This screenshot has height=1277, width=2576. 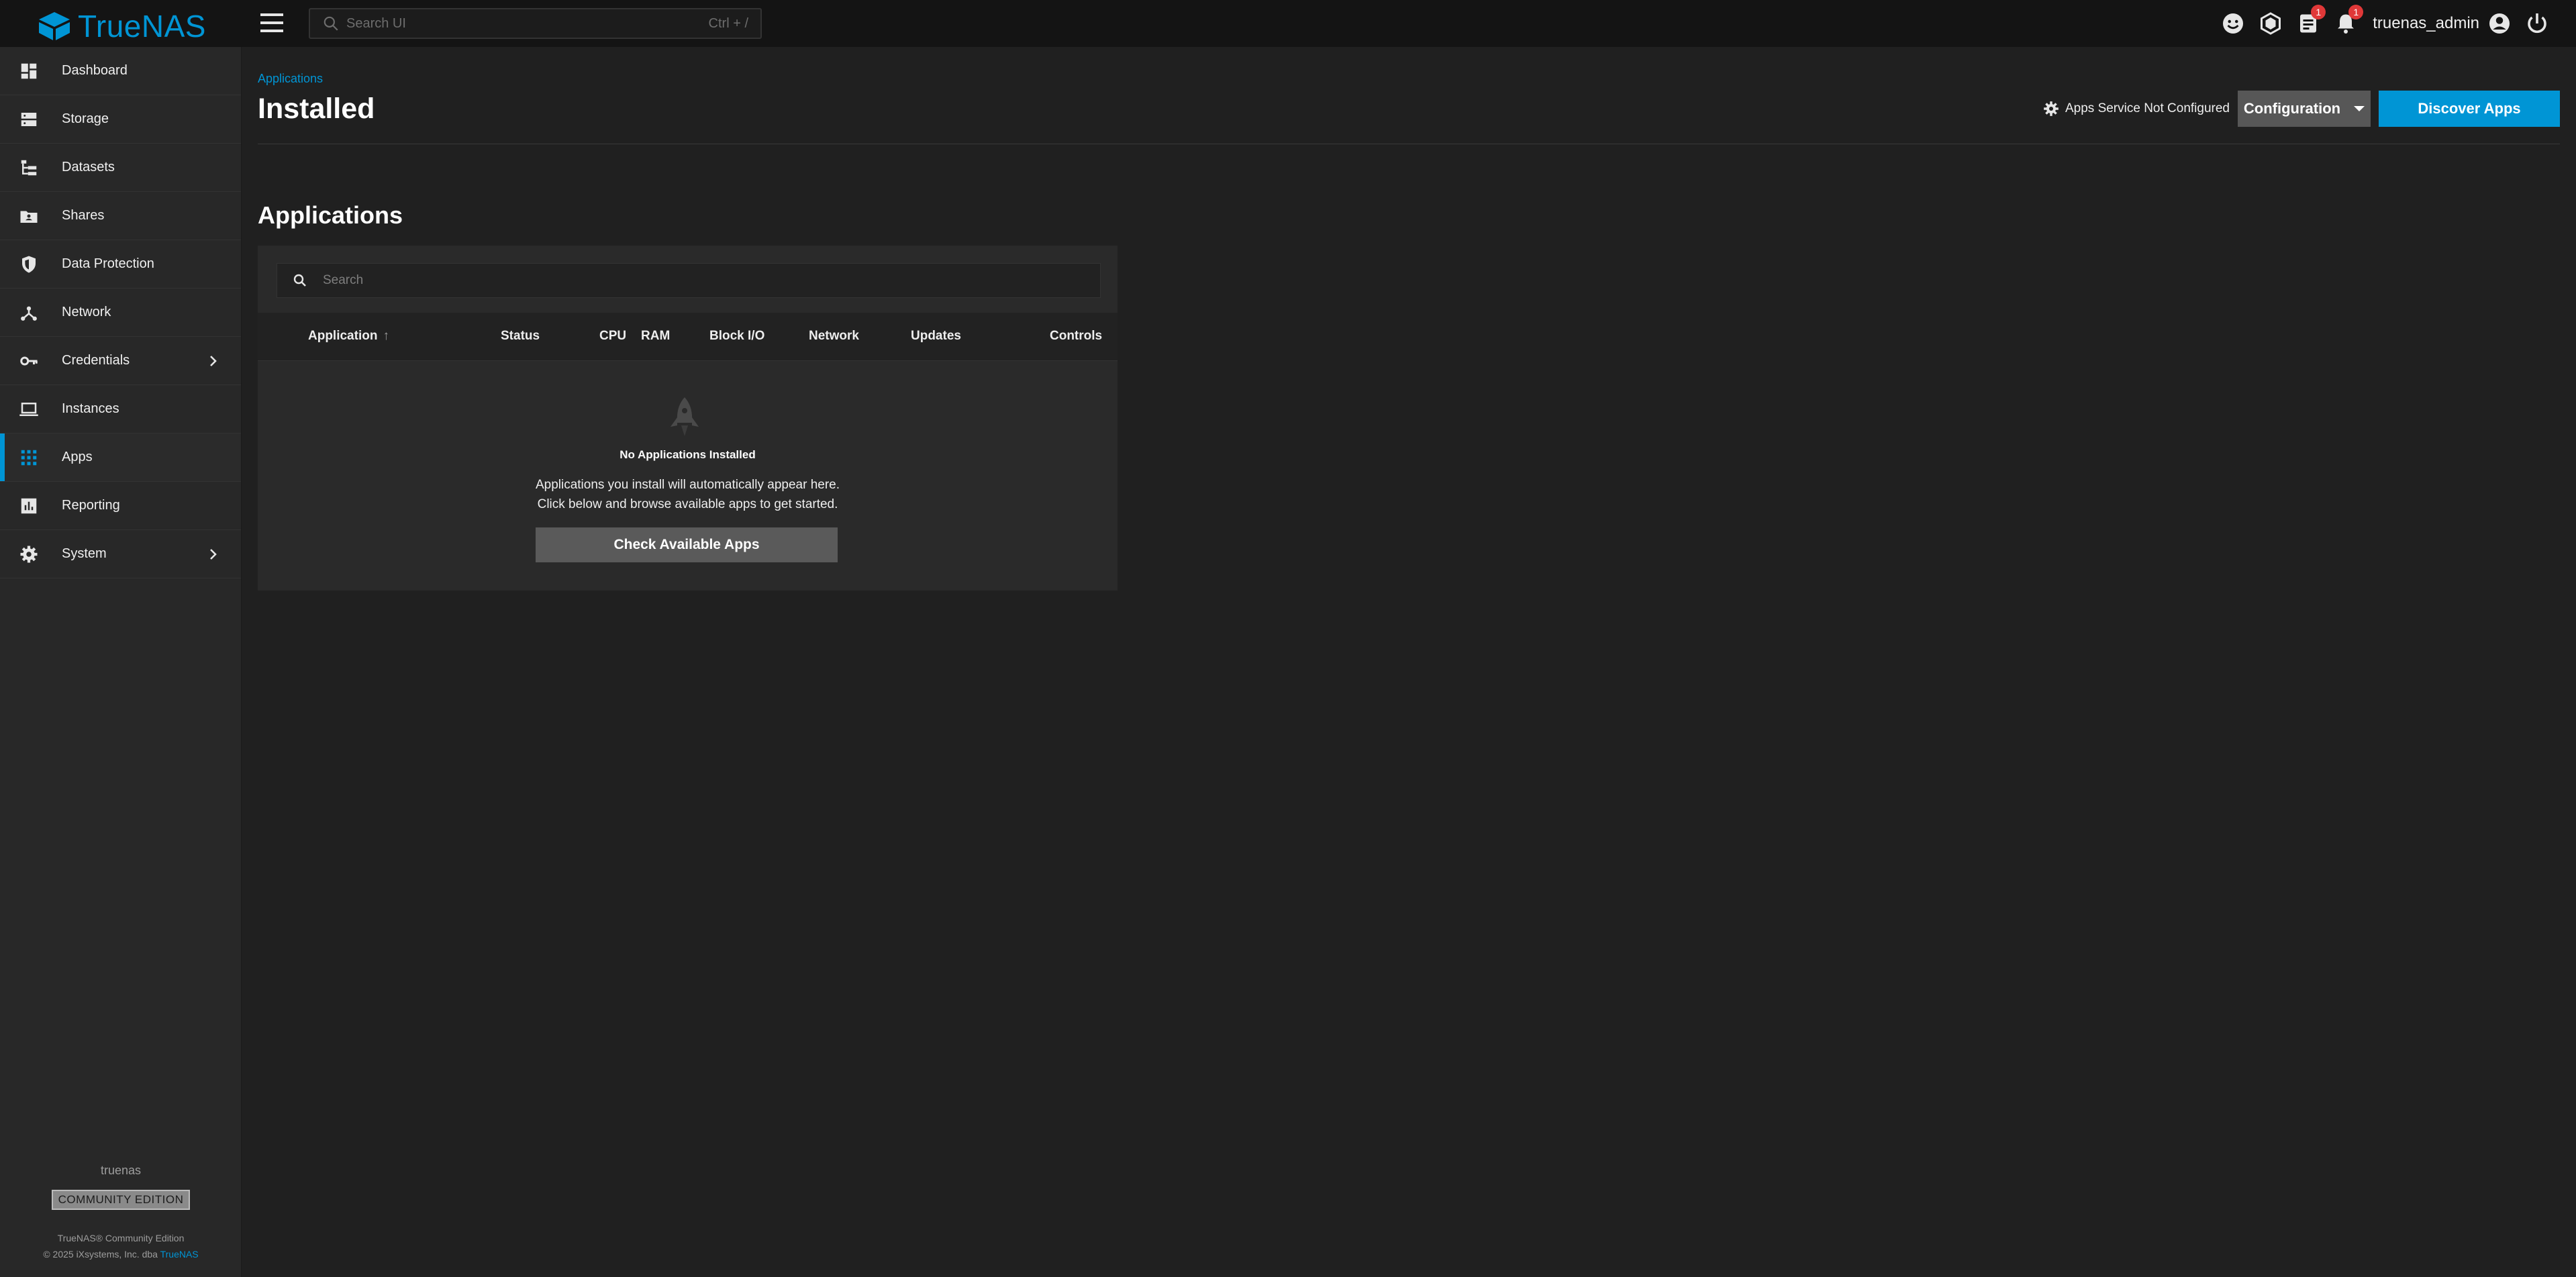 I want to click on apps-icon, so click(x=29, y=458).